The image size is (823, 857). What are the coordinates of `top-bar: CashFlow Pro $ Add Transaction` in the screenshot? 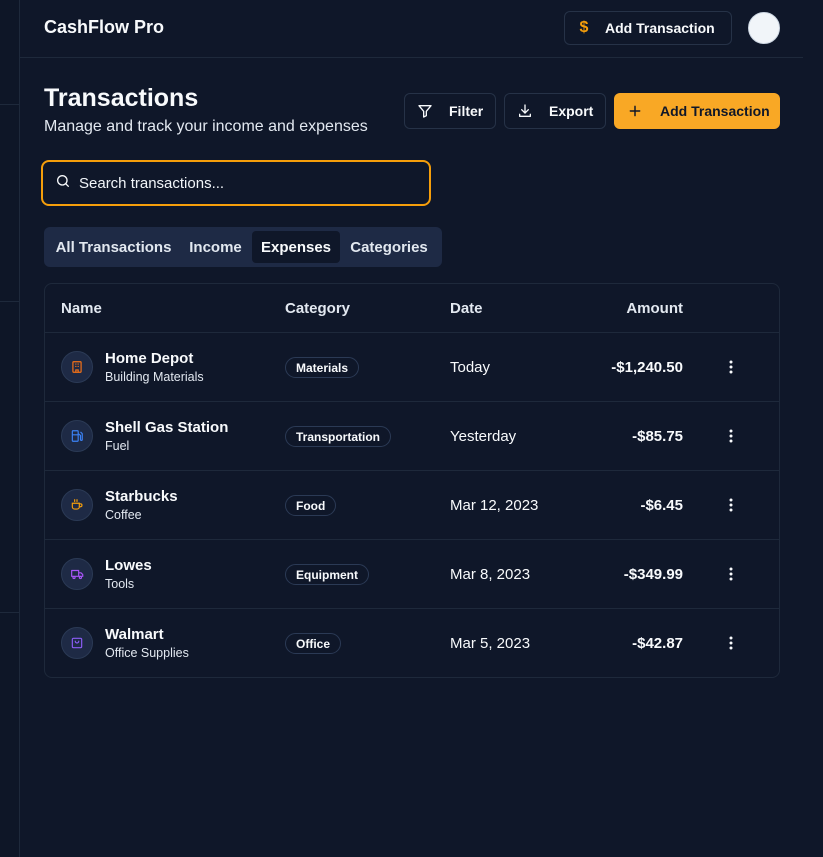 It's located at (411, 29).